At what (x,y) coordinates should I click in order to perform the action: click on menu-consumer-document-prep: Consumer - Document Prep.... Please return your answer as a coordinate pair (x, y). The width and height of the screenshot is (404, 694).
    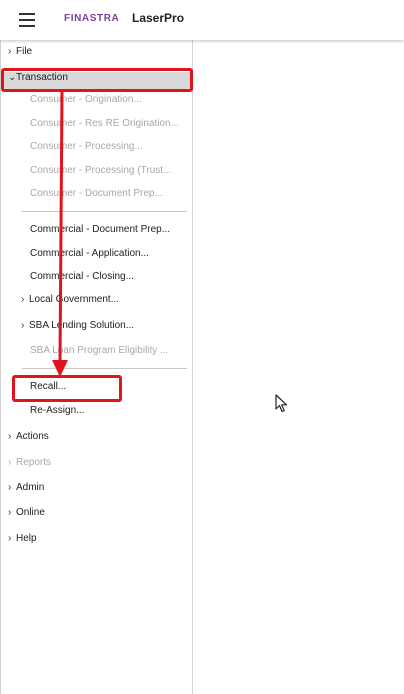
    Looking at the image, I should click on (96, 193).